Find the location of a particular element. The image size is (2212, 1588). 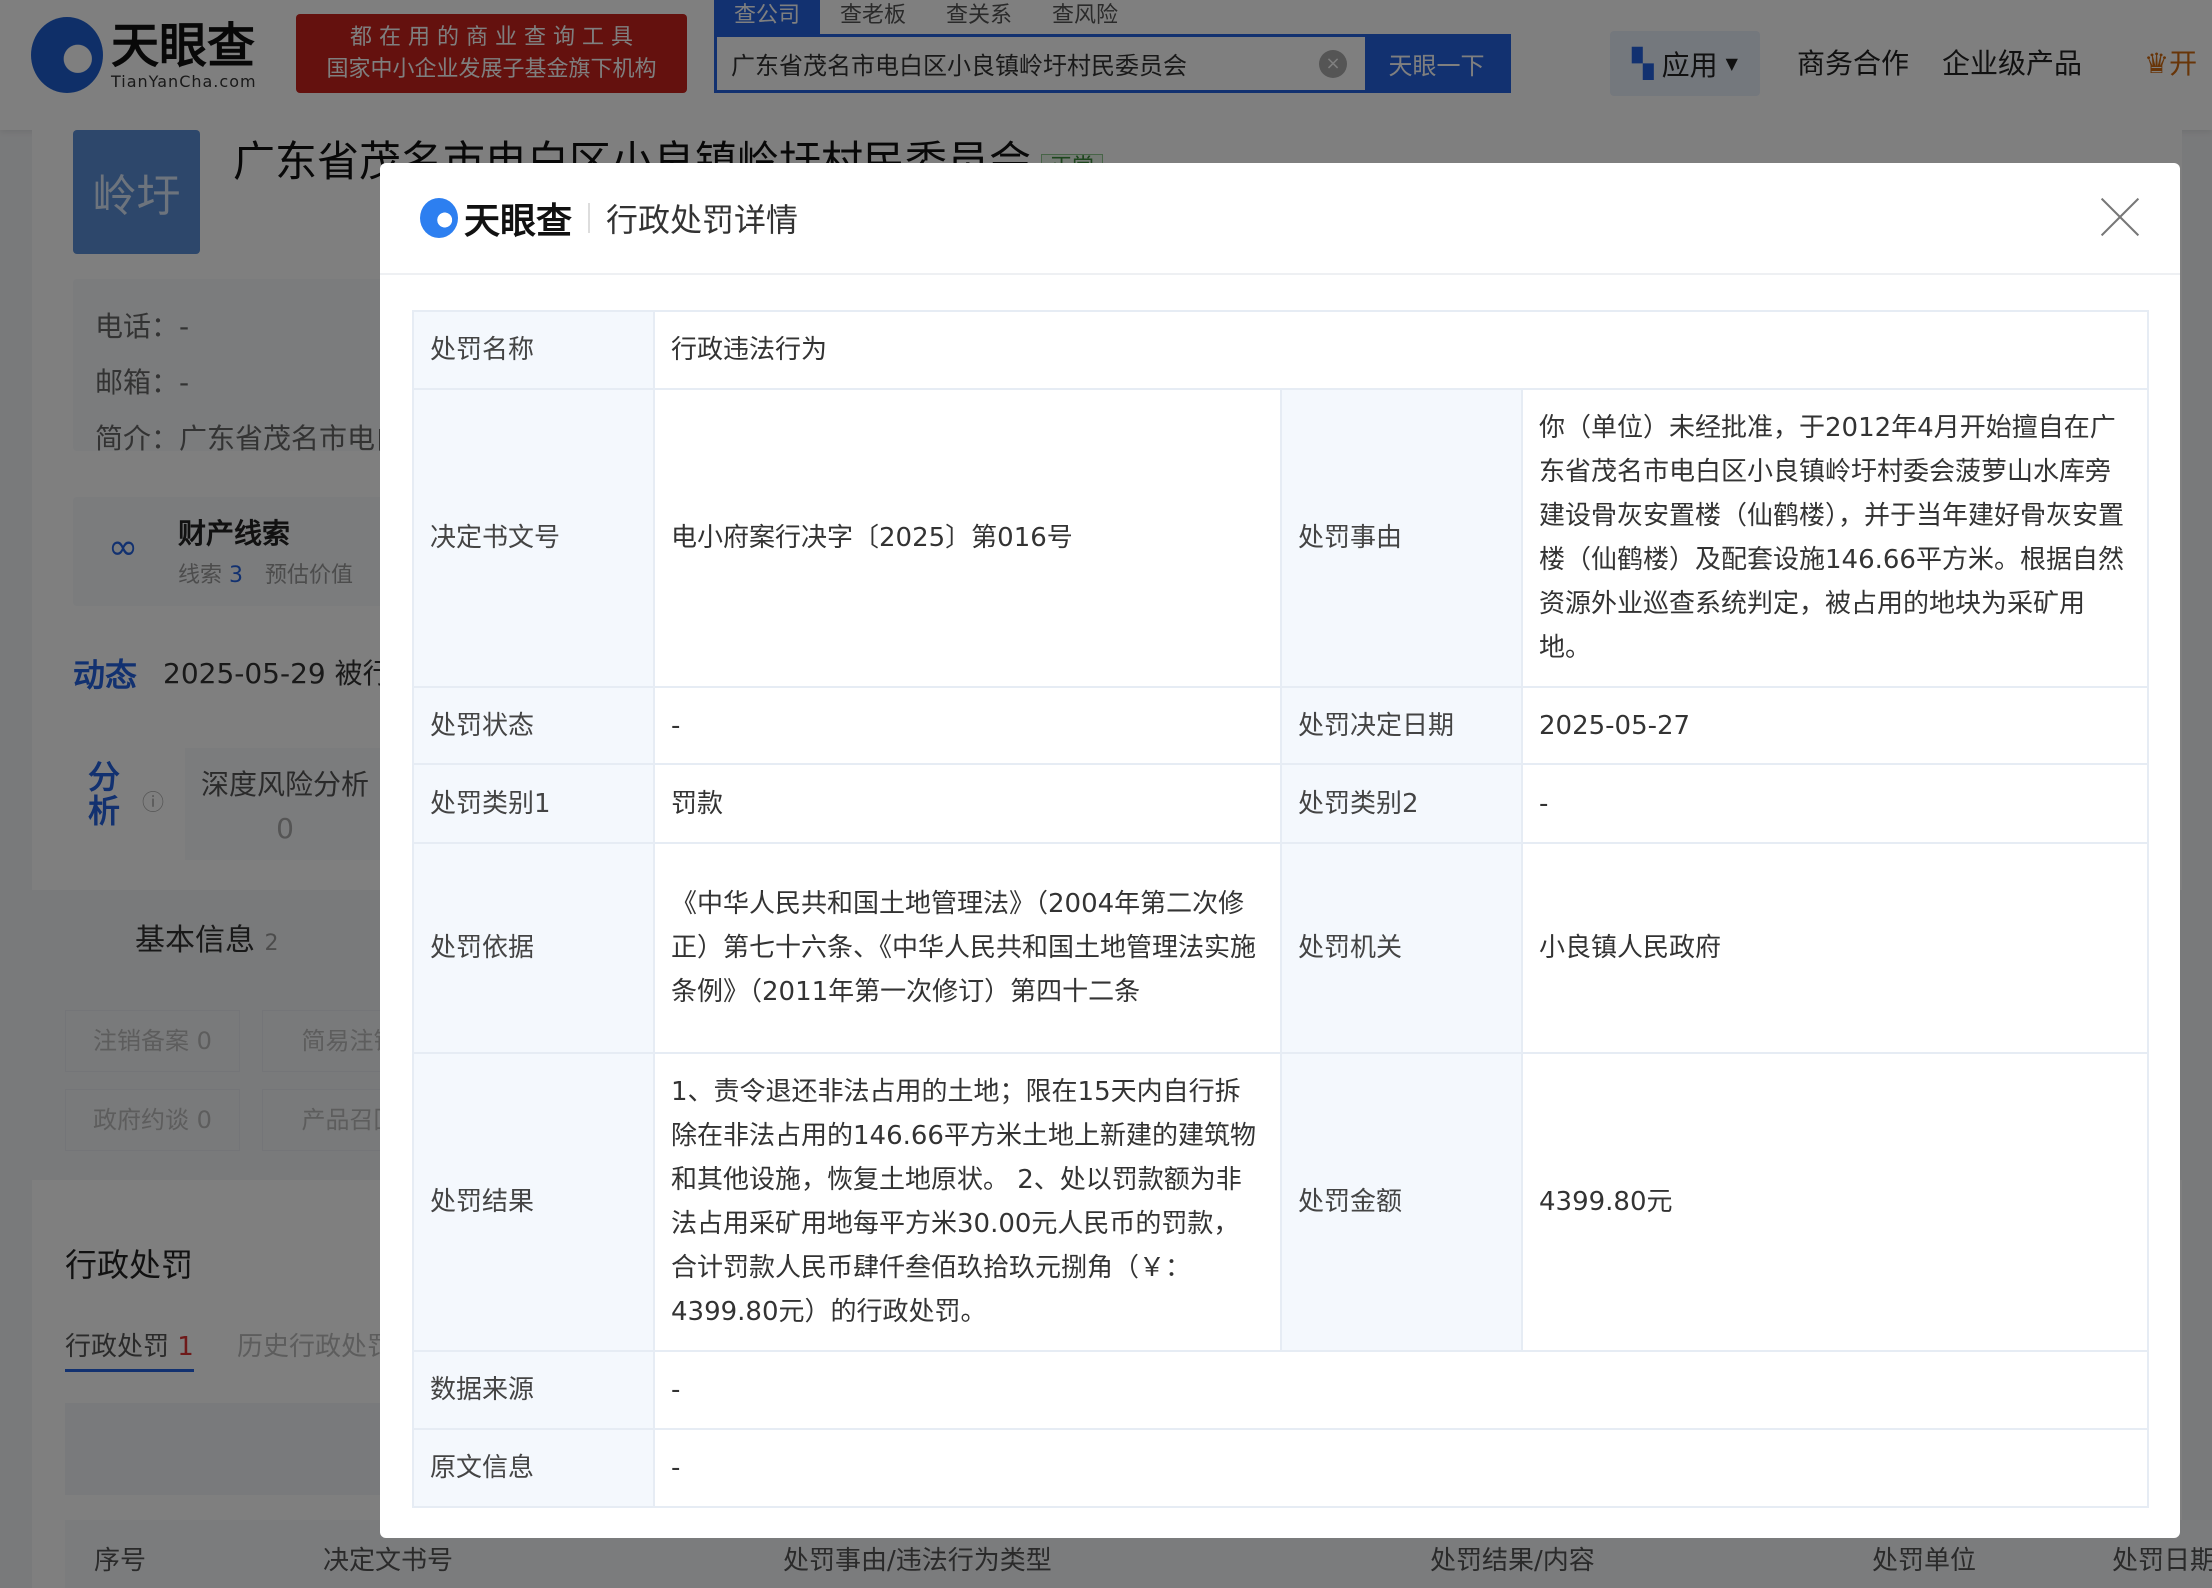

modal-header: 天眼查 行政处罚详情 is located at coordinates (1280, 219).